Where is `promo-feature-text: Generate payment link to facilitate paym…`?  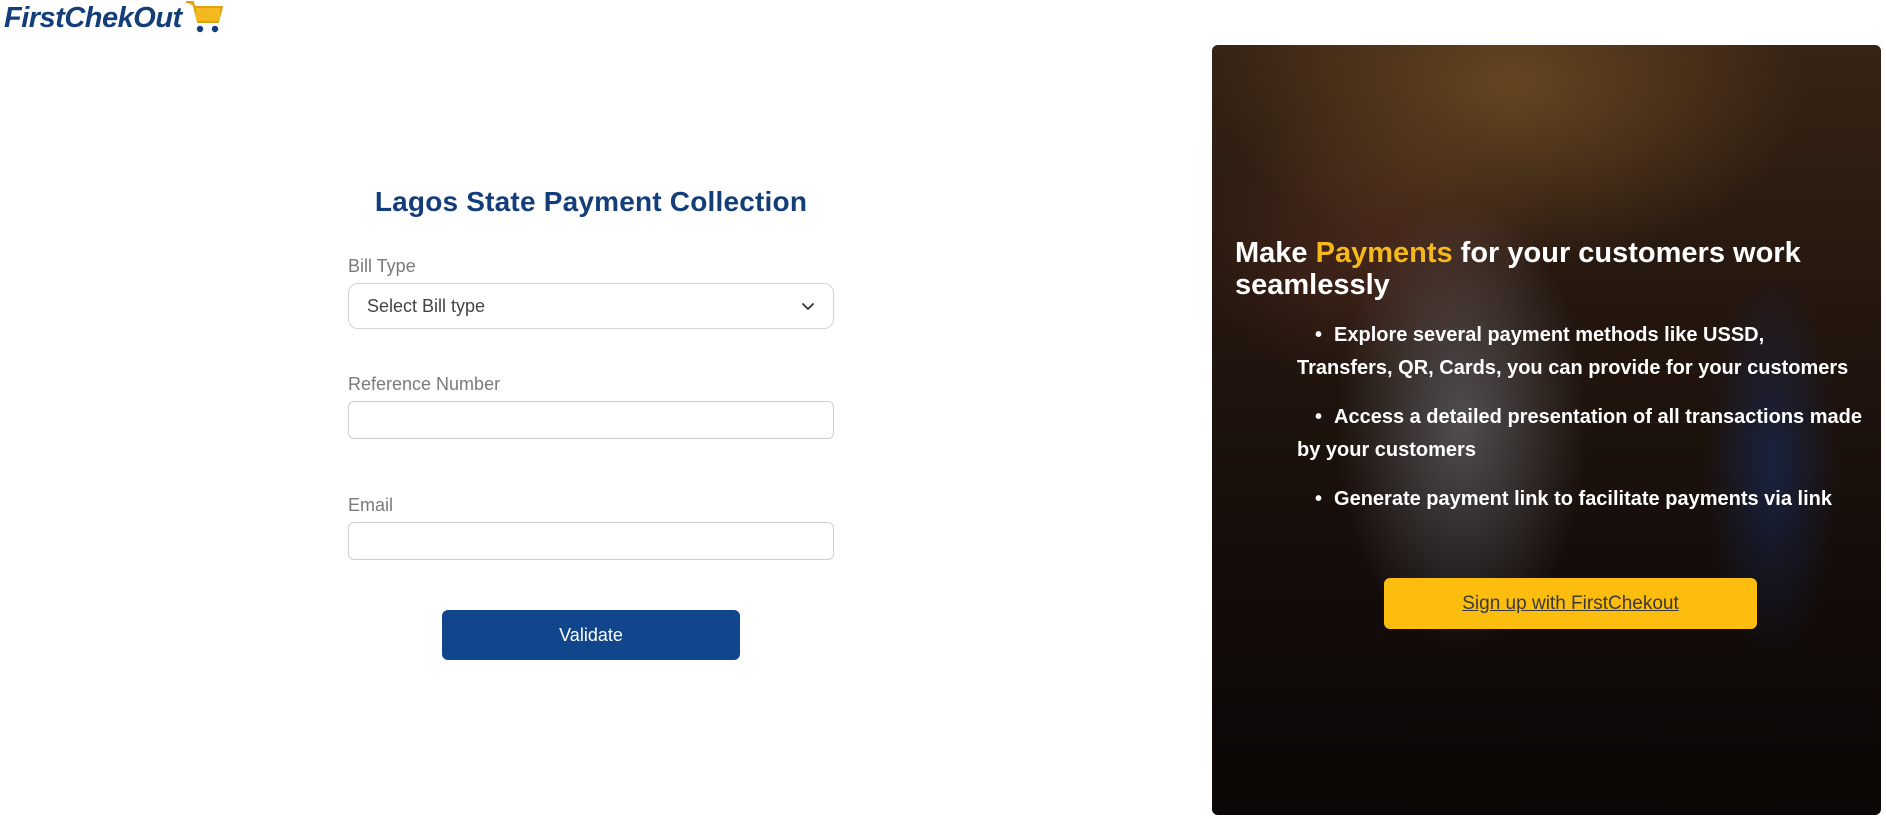 promo-feature-text: Generate payment link to facilitate paym… is located at coordinates (1583, 499).